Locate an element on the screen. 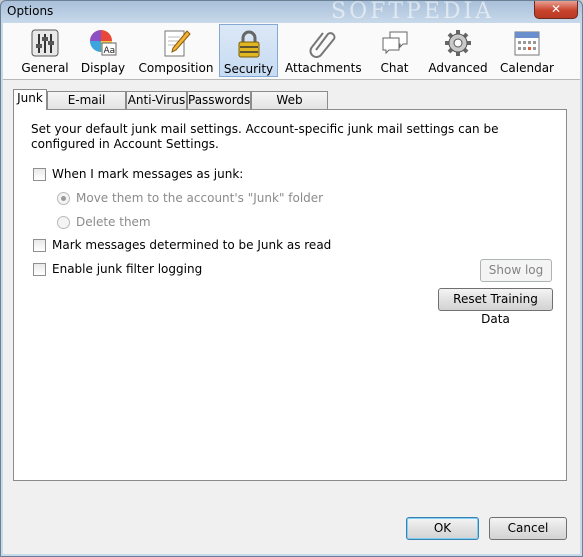 This screenshot has width=583, height=557. move-to-junk-label: Move them to the account's "Junk" folder is located at coordinates (200, 198).